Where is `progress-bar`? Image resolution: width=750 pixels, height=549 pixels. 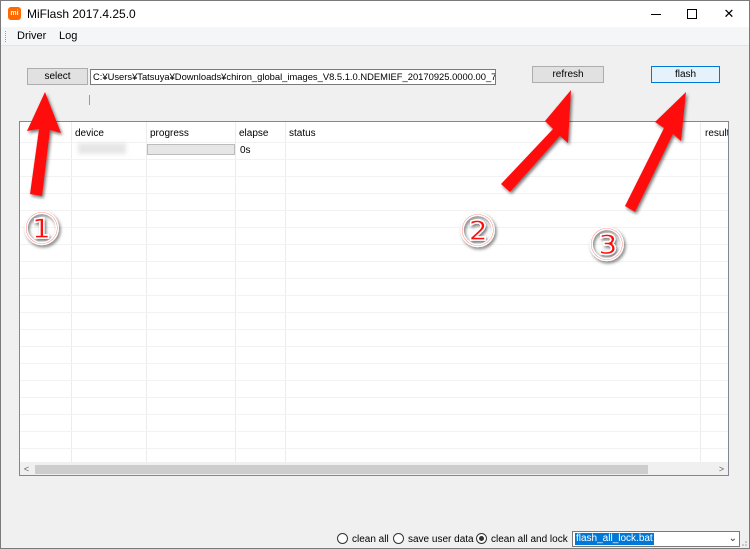 progress-bar is located at coordinates (191, 149).